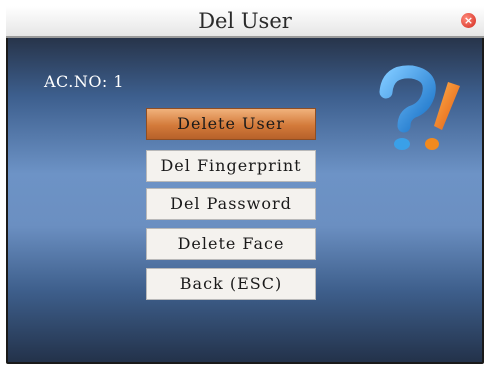 The width and height of the screenshot is (490, 367). Describe the element at coordinates (419, 107) in the screenshot. I see `help-question-icon` at that location.